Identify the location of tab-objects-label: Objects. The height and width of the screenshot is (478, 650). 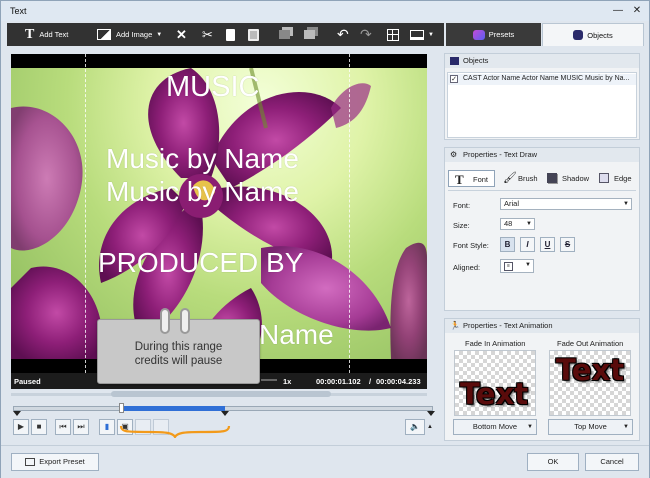
(600, 35).